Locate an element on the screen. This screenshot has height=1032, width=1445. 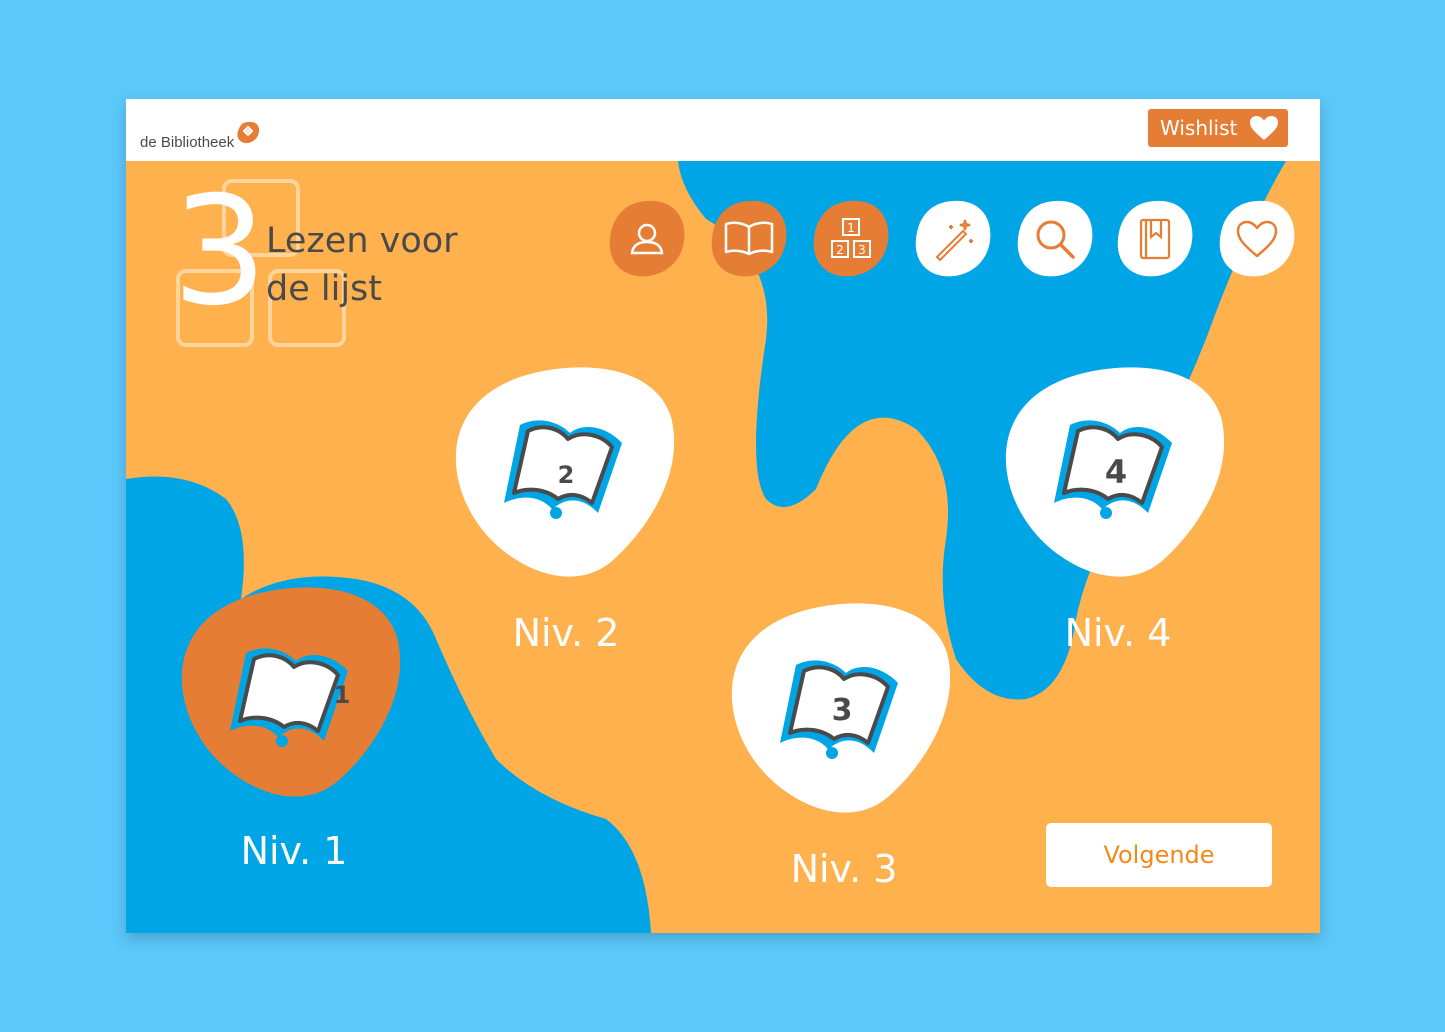
level-4-number: 4 is located at coordinates (1116, 472).